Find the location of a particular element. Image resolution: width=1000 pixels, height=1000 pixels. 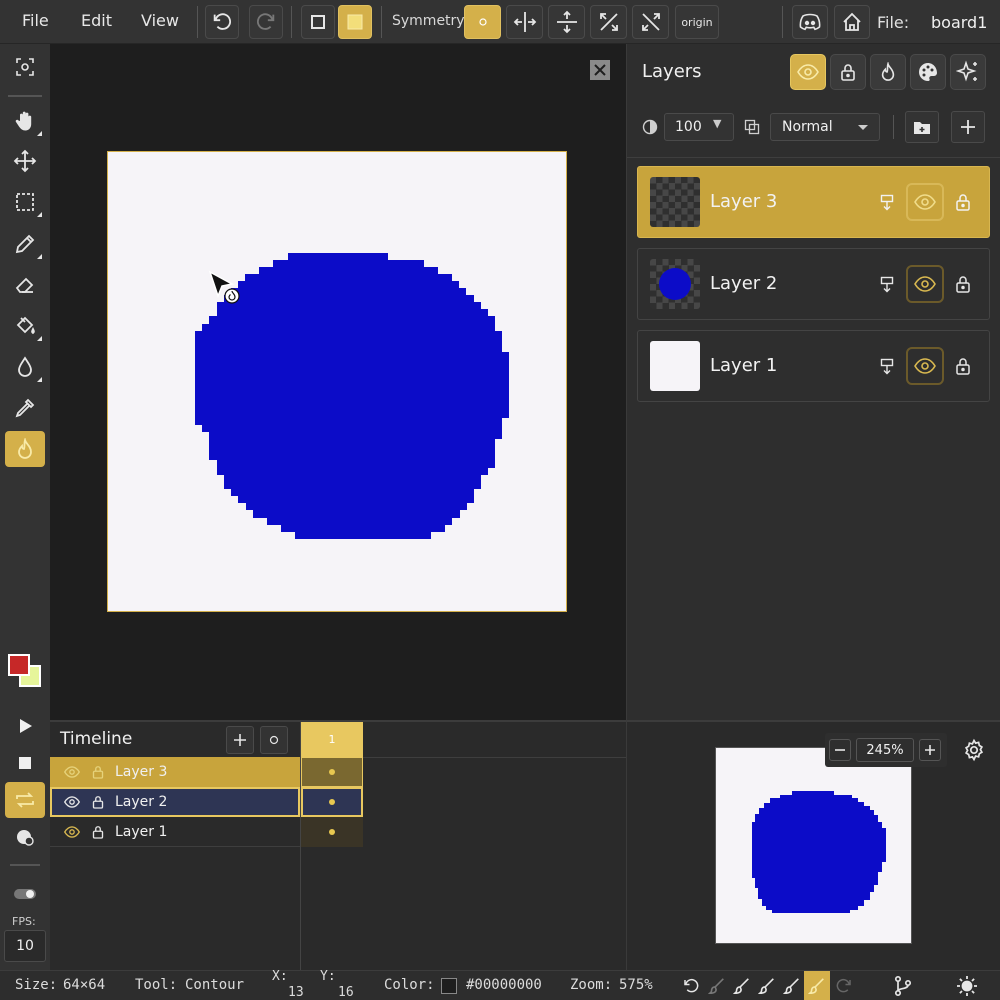

home-button is located at coordinates (852, 22).